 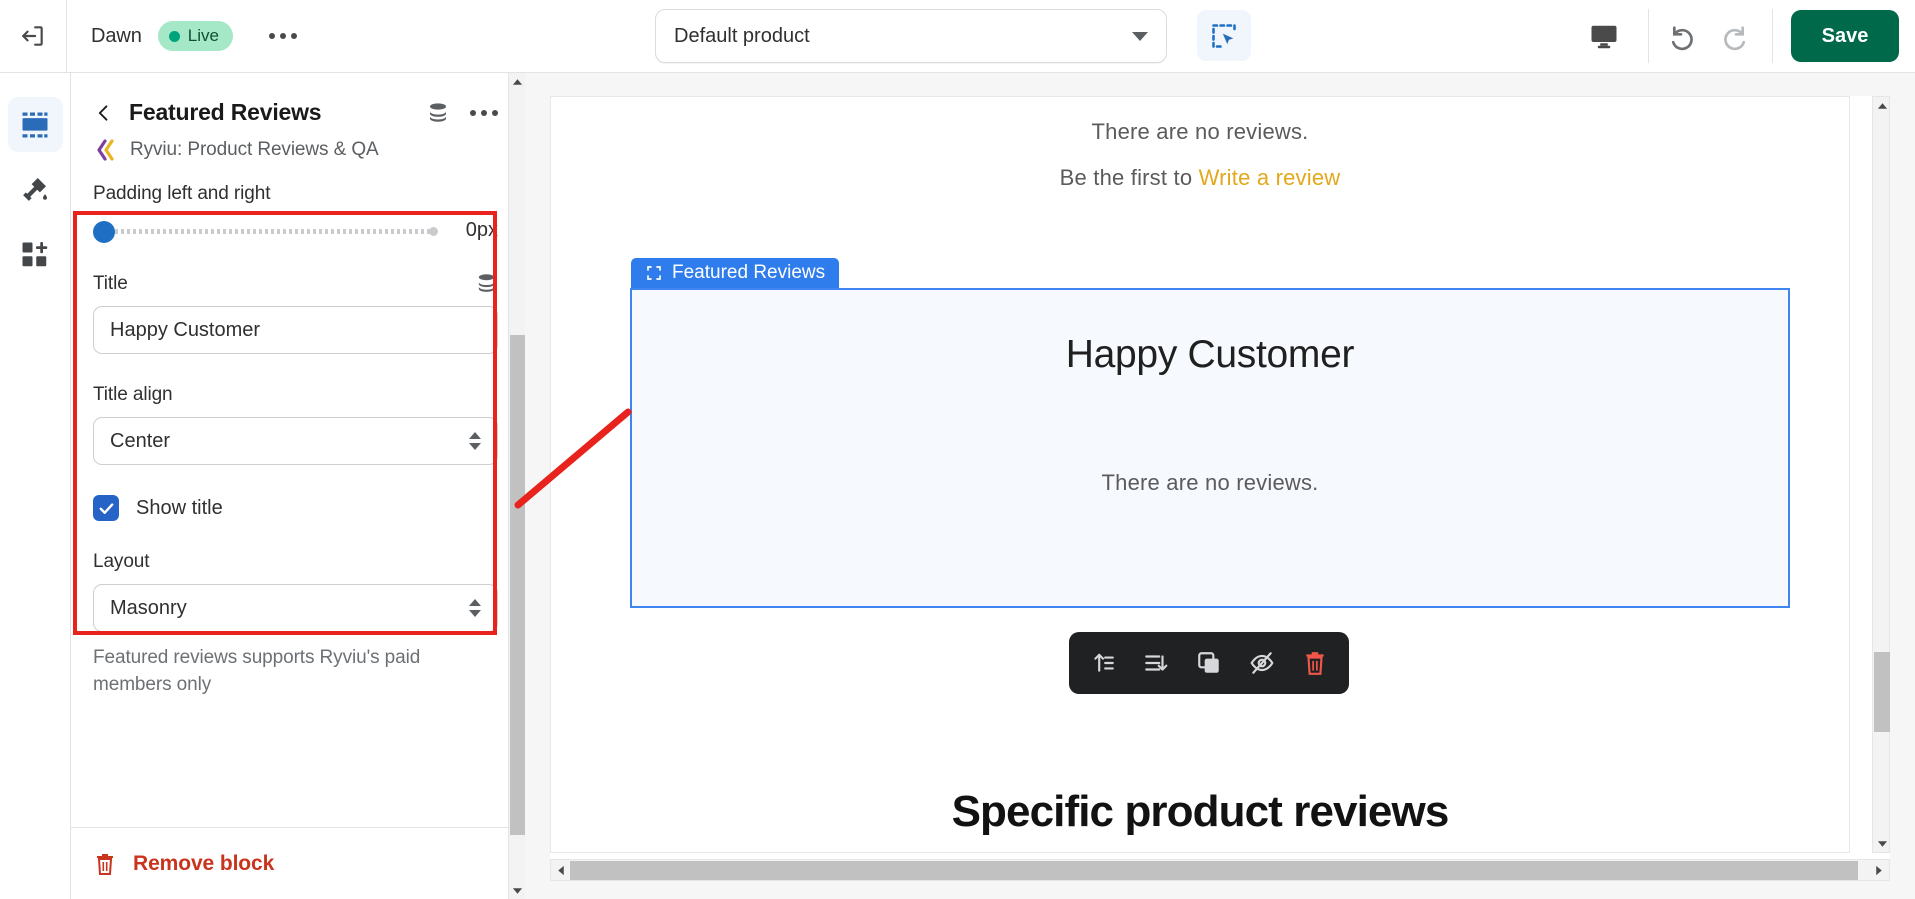 What do you see at coordinates (535, 486) in the screenshot?
I see `canvas-background-left-gap` at bounding box center [535, 486].